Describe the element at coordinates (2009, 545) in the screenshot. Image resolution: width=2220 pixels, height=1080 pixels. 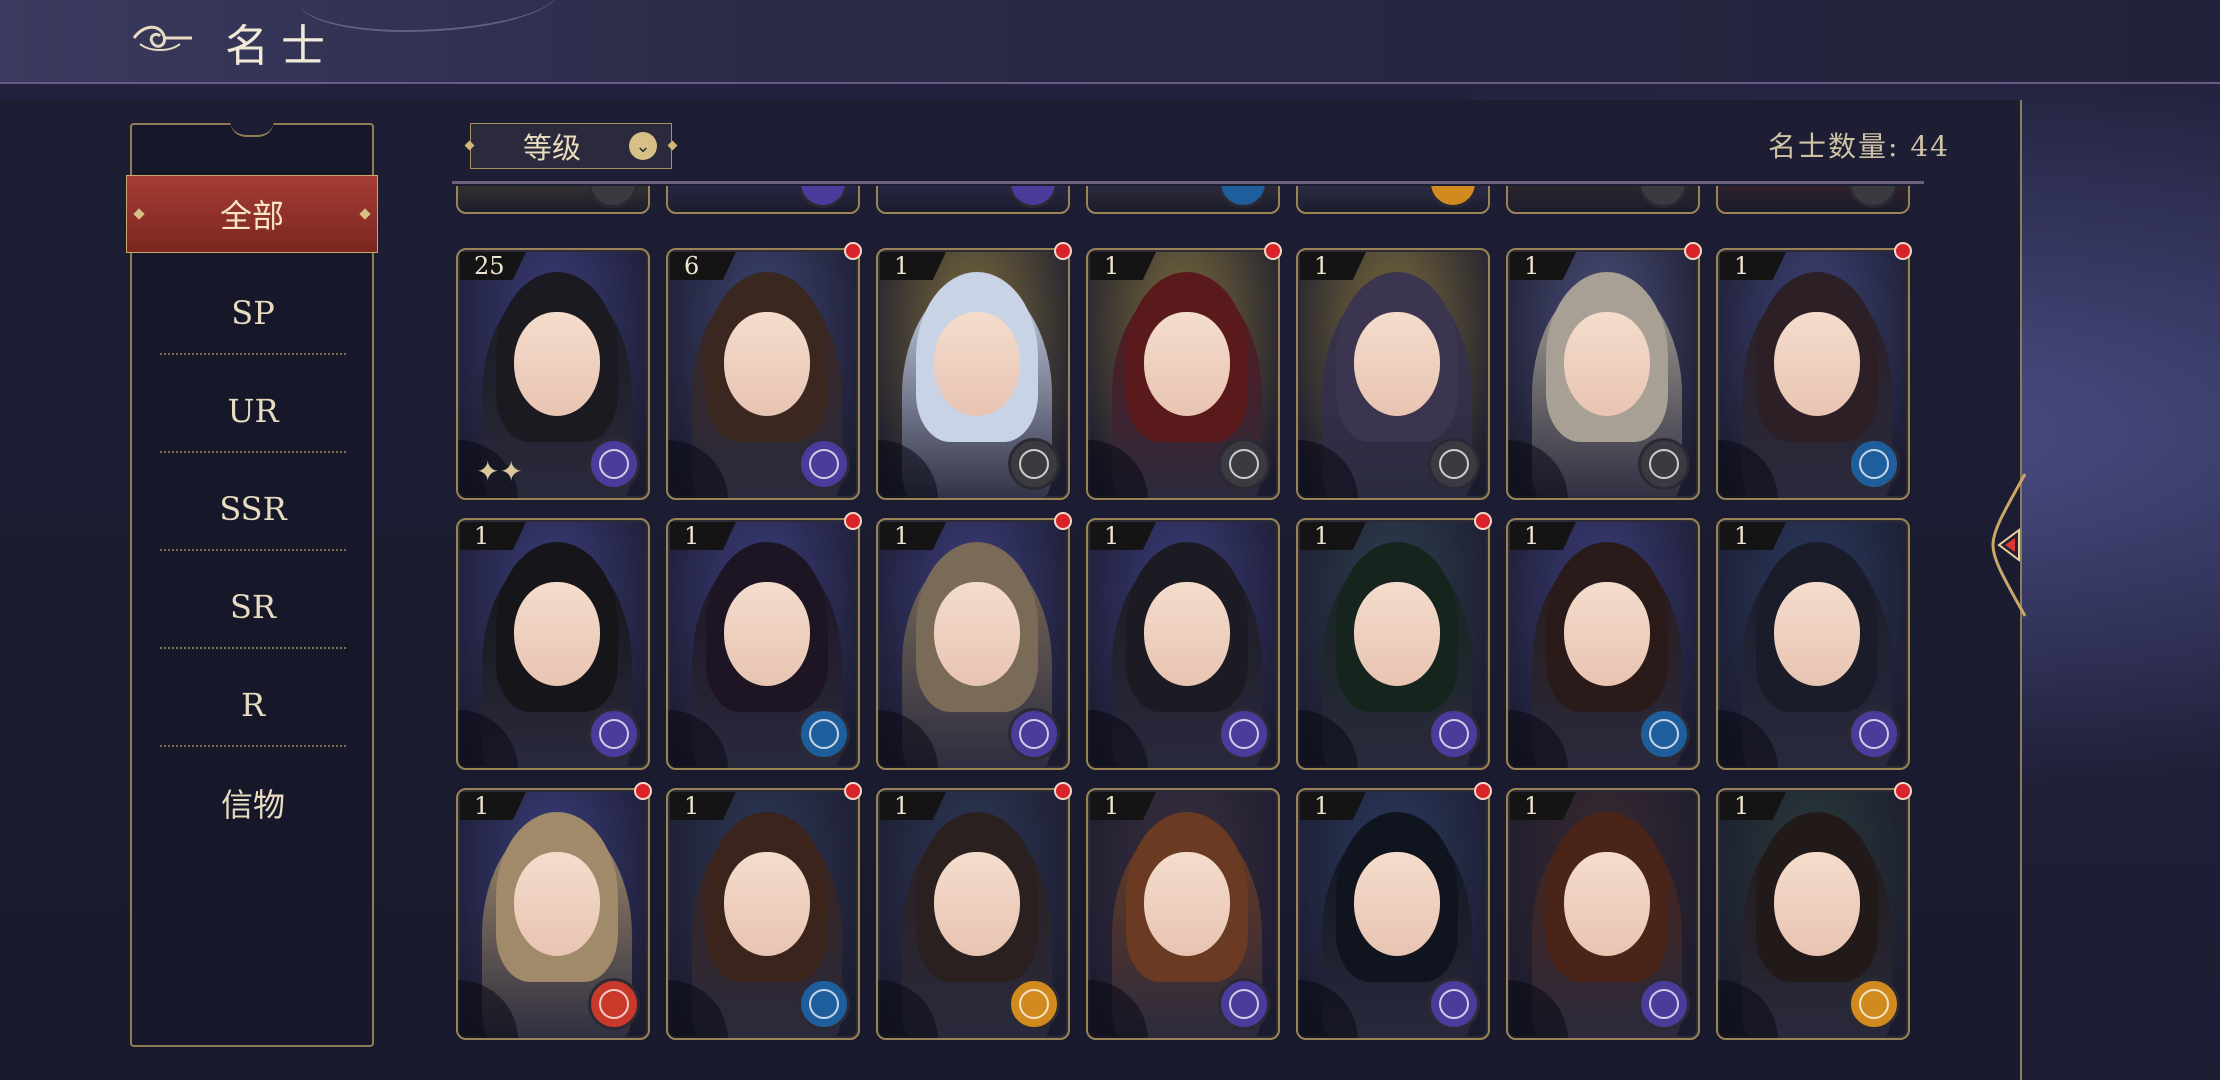
I see `collapse-arrow-icon` at that location.